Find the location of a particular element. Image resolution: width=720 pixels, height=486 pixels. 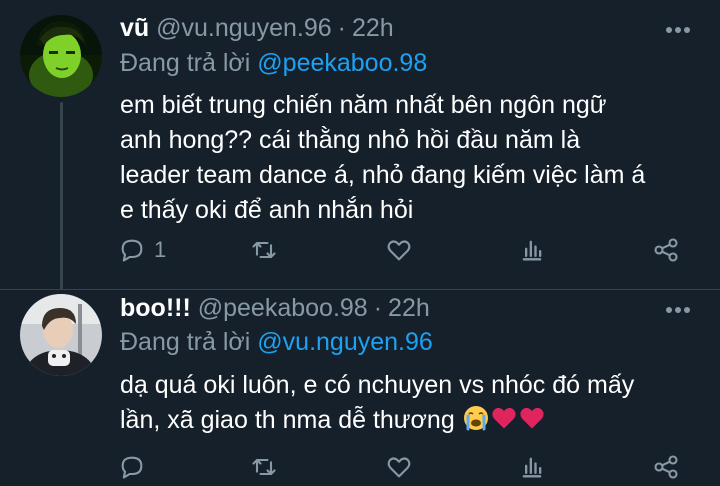

mention-link: @vu.nguyen.96 is located at coordinates (345, 342).